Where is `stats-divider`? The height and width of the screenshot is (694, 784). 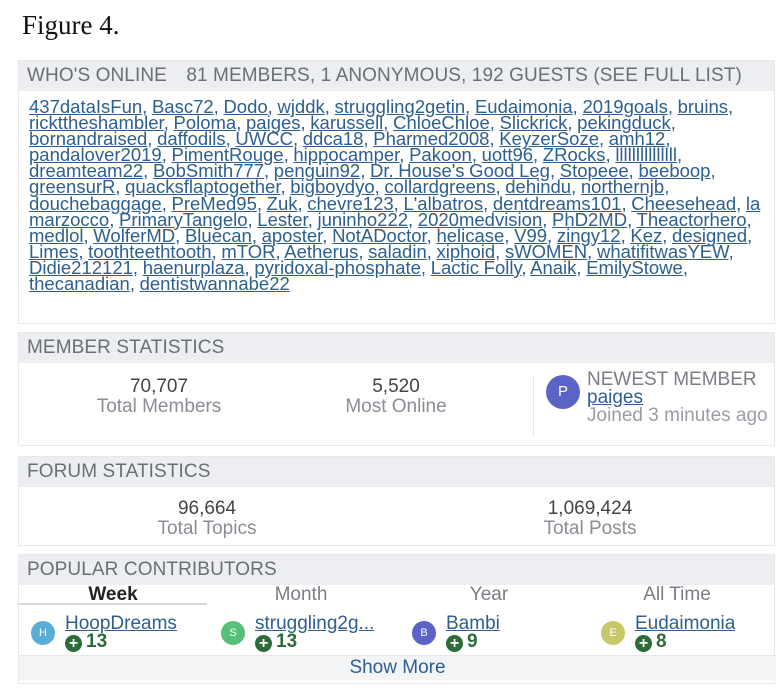 stats-divider is located at coordinates (533, 406).